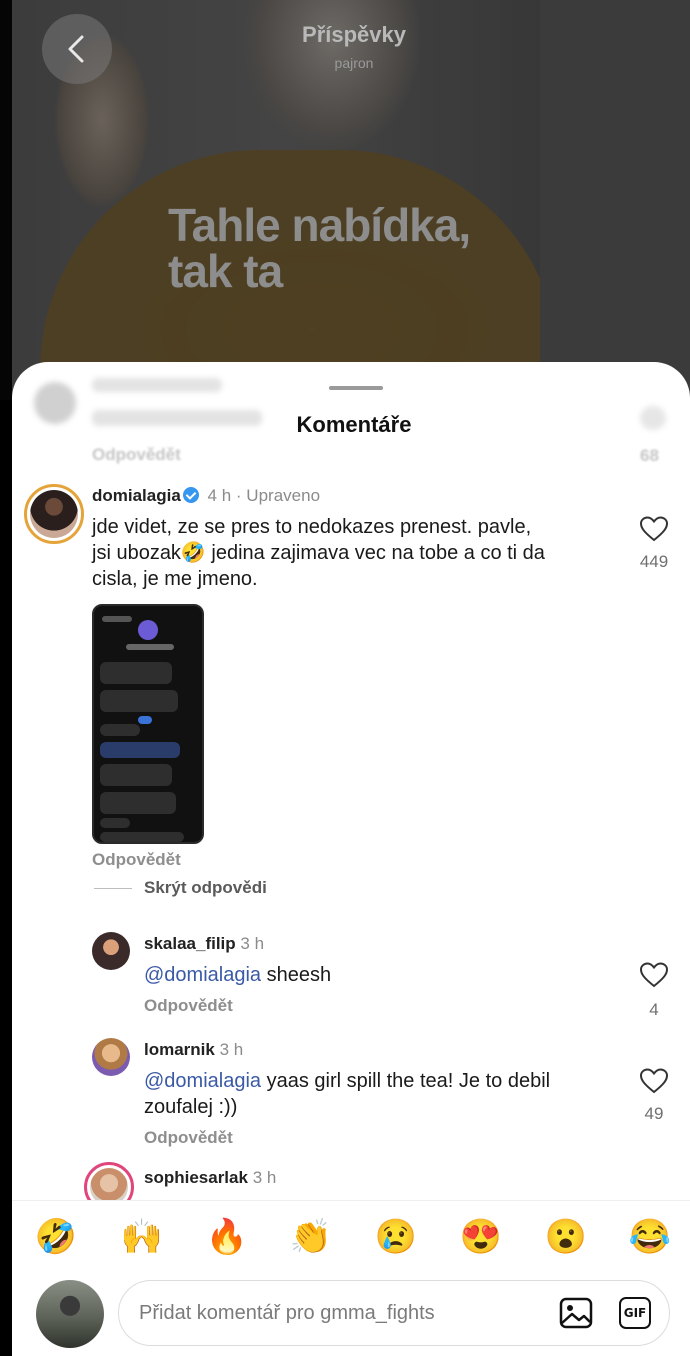 This screenshot has width=690, height=1356. I want to click on page-subtitle: pajron, so click(354, 63).